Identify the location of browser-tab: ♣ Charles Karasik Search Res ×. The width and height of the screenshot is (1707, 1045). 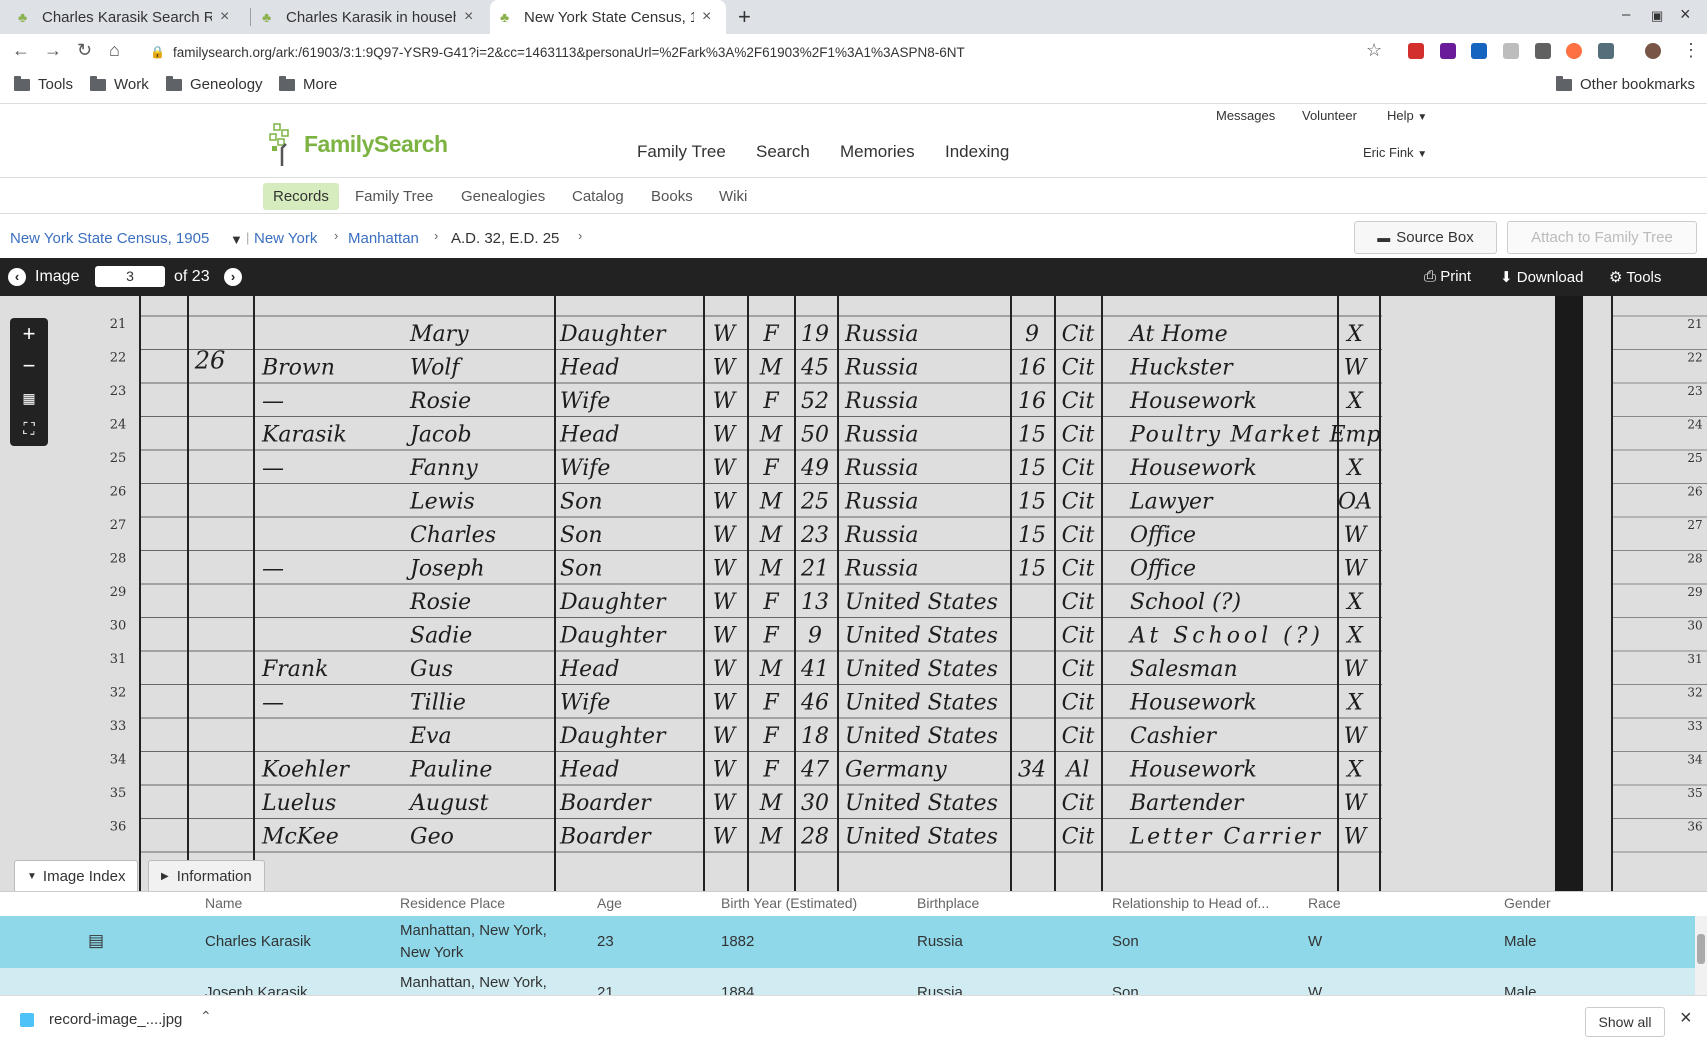
(128, 17).